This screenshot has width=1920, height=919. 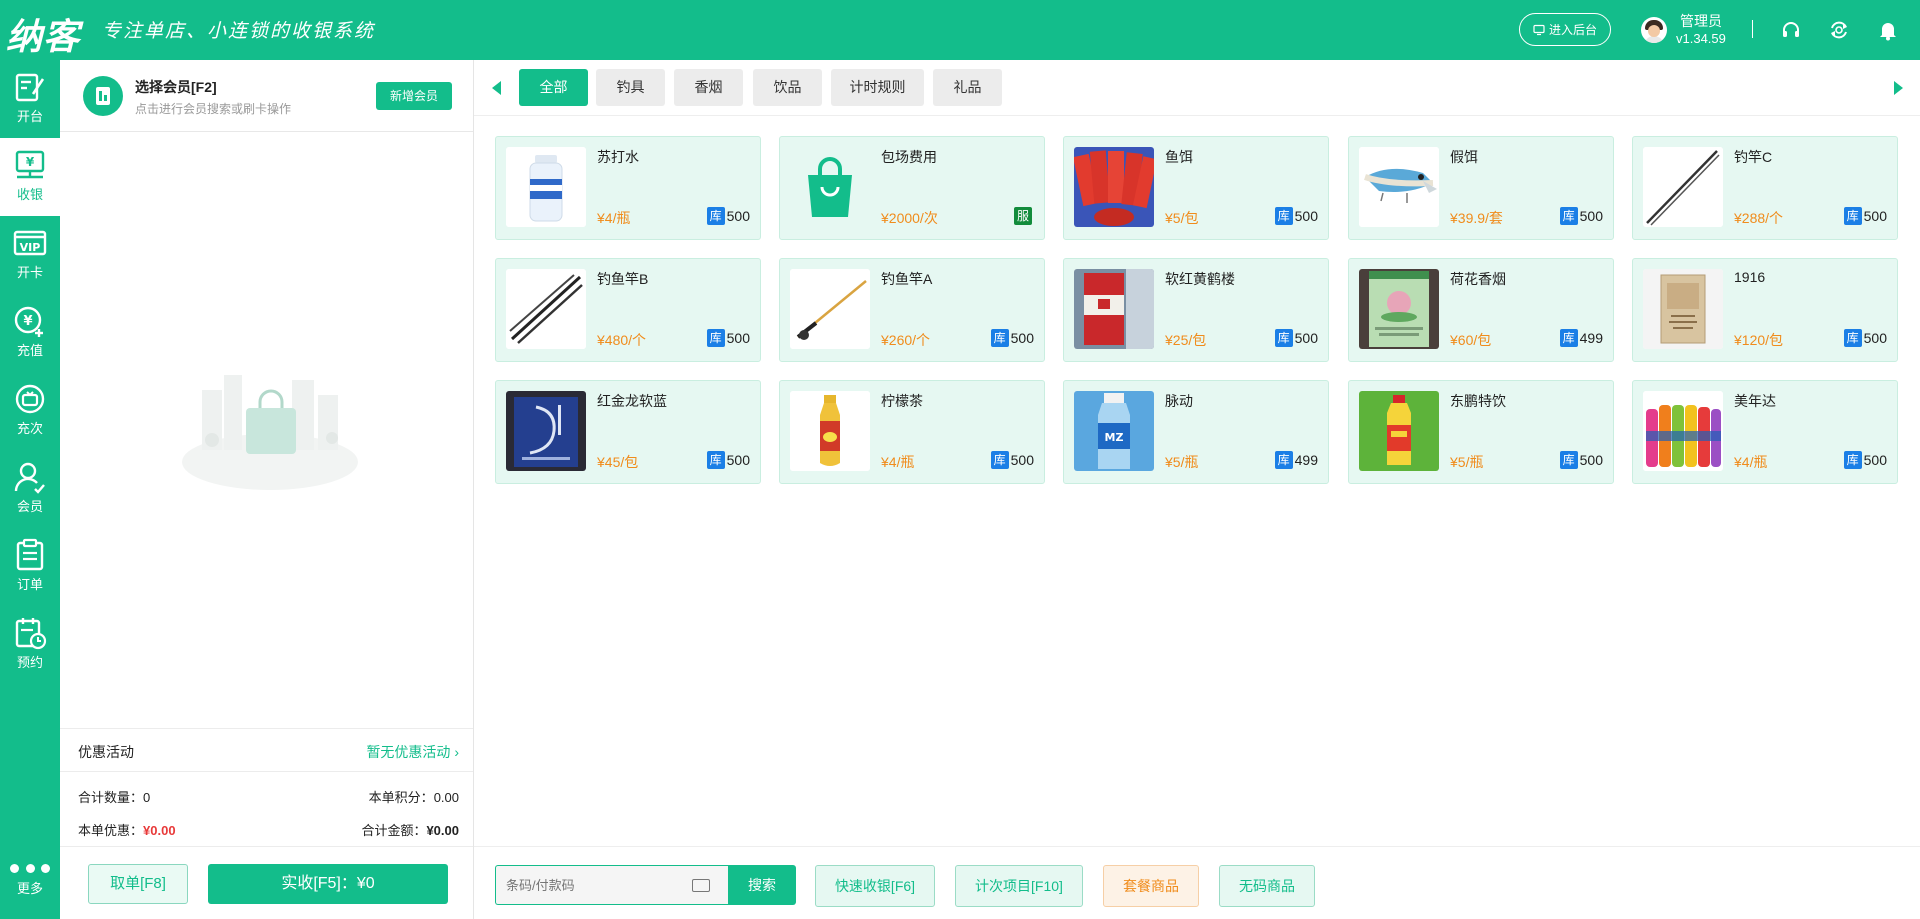 I want to click on product-name: 钓鱼竿B, so click(x=623, y=279).